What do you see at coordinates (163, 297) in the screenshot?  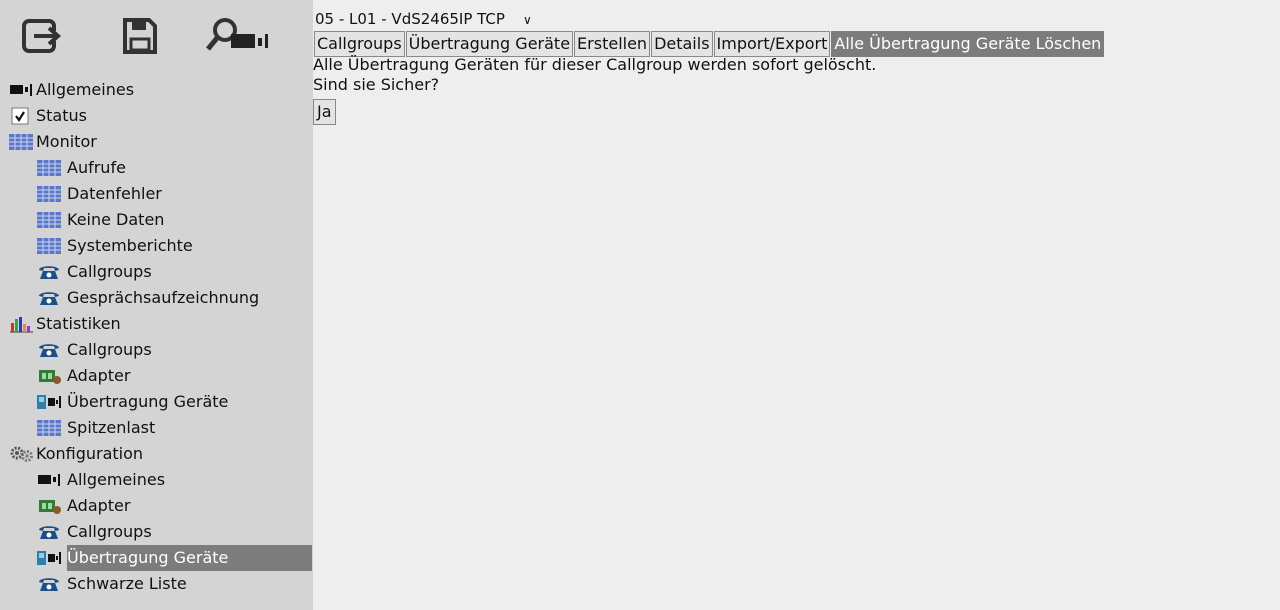 I see `sidebar-item-label: Gesprächsaufzeichnung` at bounding box center [163, 297].